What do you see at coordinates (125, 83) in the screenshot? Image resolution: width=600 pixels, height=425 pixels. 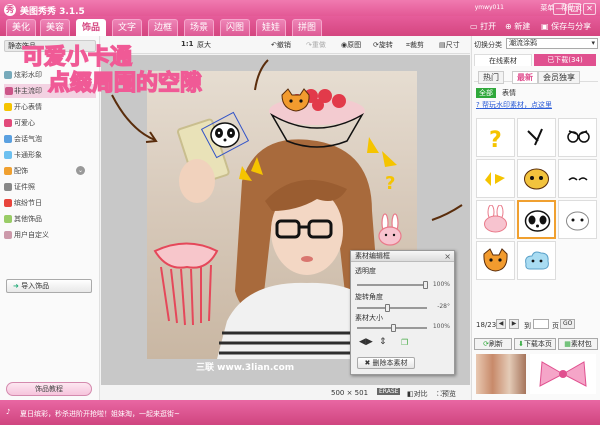 I see `overlay-line-2: 点缀周围的空隙` at bounding box center [125, 83].